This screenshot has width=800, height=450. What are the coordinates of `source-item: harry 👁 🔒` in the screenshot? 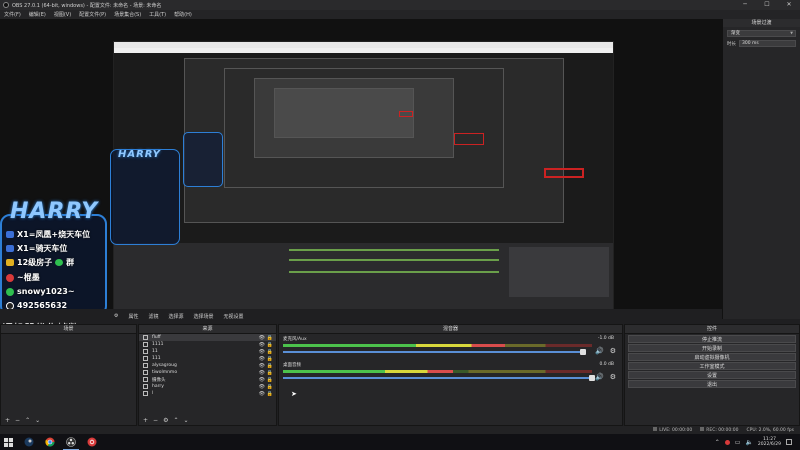 It's located at (207, 386).